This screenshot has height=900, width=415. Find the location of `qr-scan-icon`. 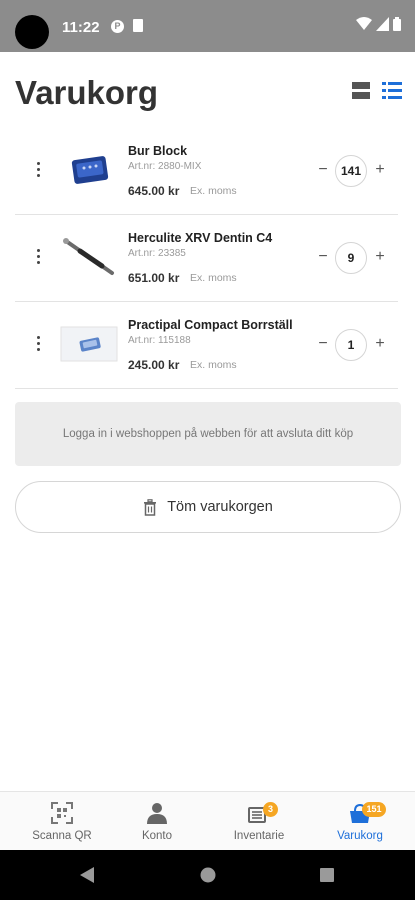

qr-scan-icon is located at coordinates (62, 813).